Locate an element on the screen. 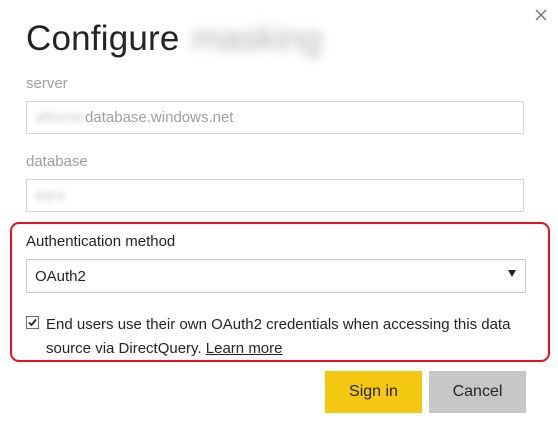 This screenshot has width=558, height=431. learn-more-link: Learn more is located at coordinates (244, 348).